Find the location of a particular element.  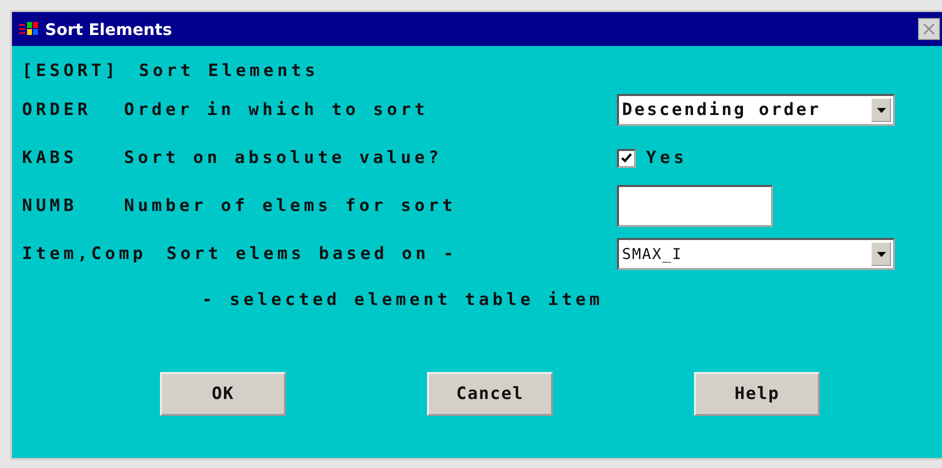

app-icon is located at coordinates (29, 29).